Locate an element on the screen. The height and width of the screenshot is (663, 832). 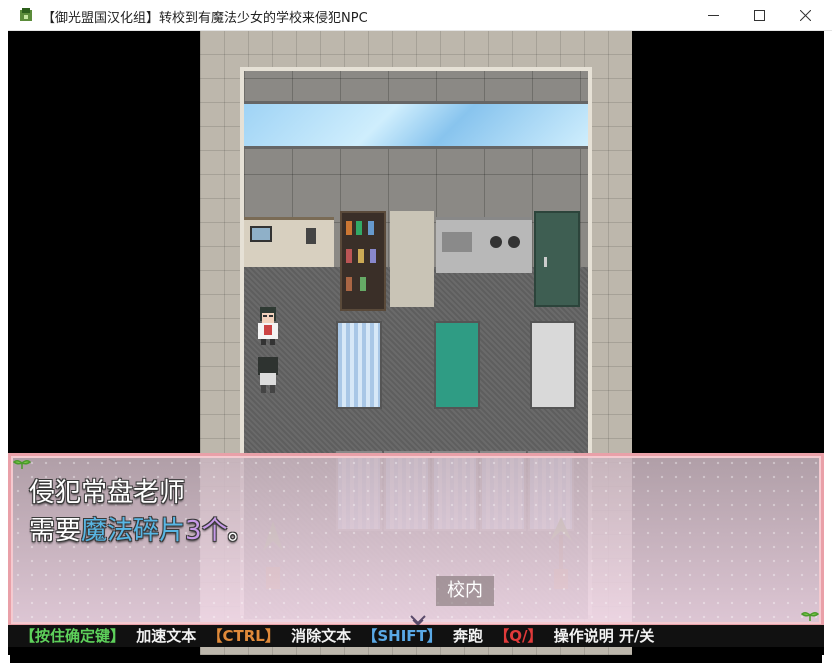
minimize-icon is located at coordinates (713, 15).